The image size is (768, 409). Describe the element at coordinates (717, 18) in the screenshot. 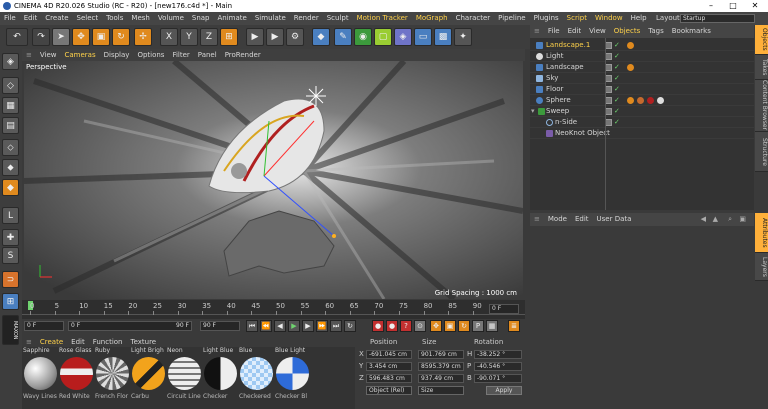

I see `layout-select: Startup` at that location.